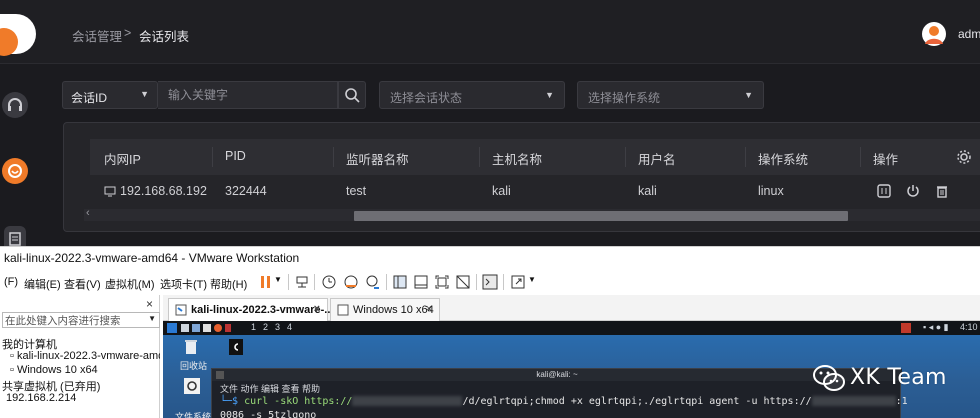  I want to click on os-select: 选择操作系统 ▼, so click(670, 95).